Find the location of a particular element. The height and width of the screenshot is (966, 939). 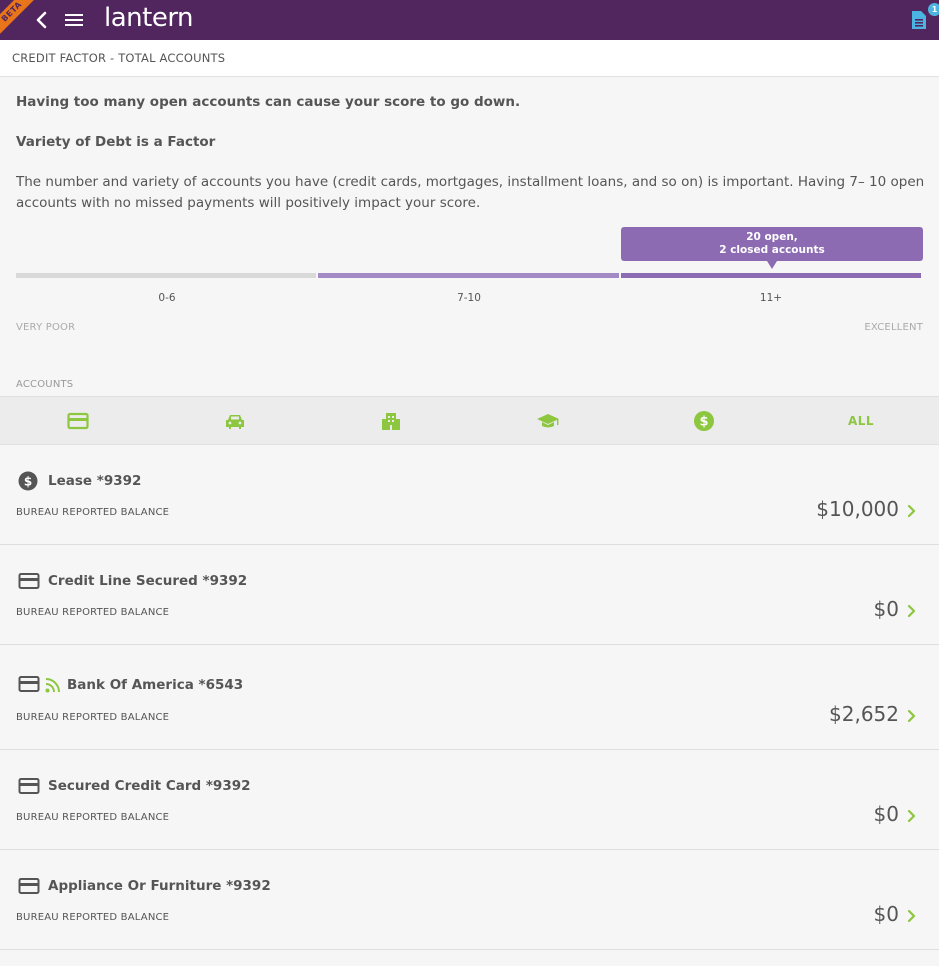

range-label-low: 0-6 is located at coordinates (167, 298).